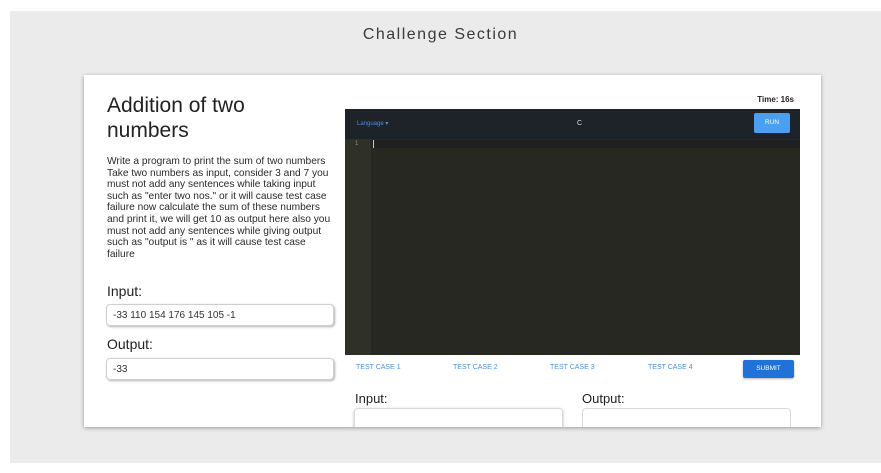  I want to click on submit-button: SUBMIT, so click(768, 369).